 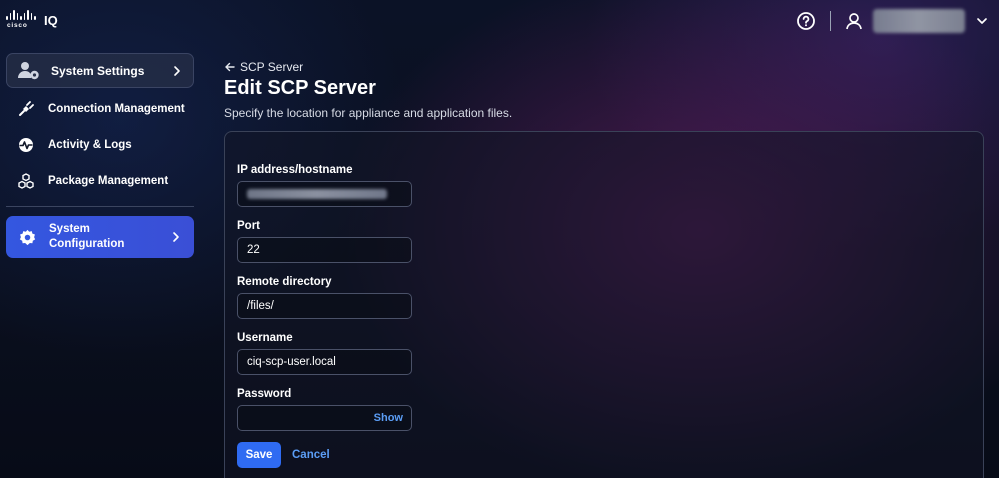 I want to click on sidebar-item-connection-management: Connection Management, so click(x=101, y=109).